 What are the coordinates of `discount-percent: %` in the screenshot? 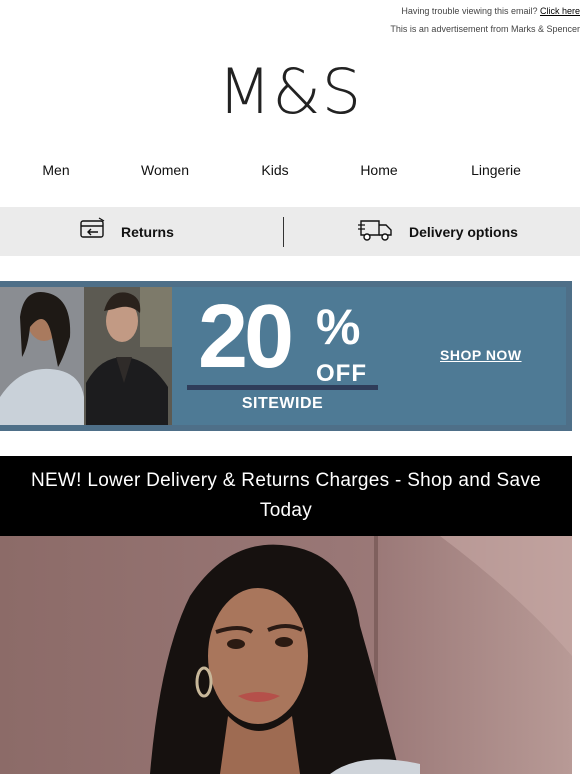 It's located at (338, 327).